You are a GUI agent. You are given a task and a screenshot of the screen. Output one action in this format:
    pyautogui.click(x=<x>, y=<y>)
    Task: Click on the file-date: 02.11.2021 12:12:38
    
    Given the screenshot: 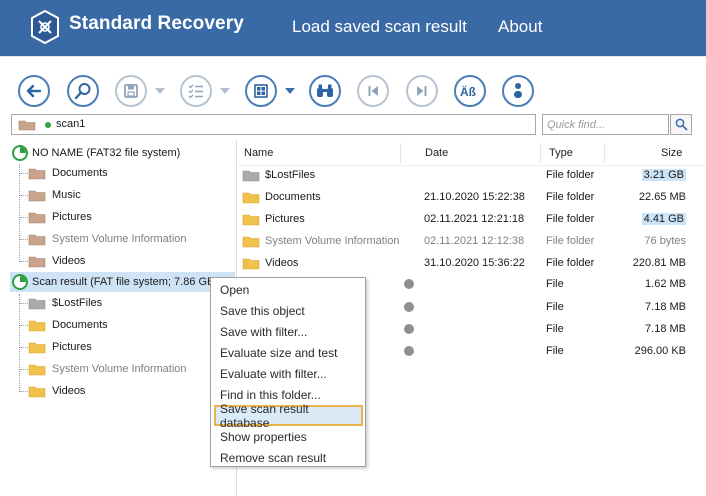 What is the action you would take?
    pyautogui.click(x=474, y=241)
    